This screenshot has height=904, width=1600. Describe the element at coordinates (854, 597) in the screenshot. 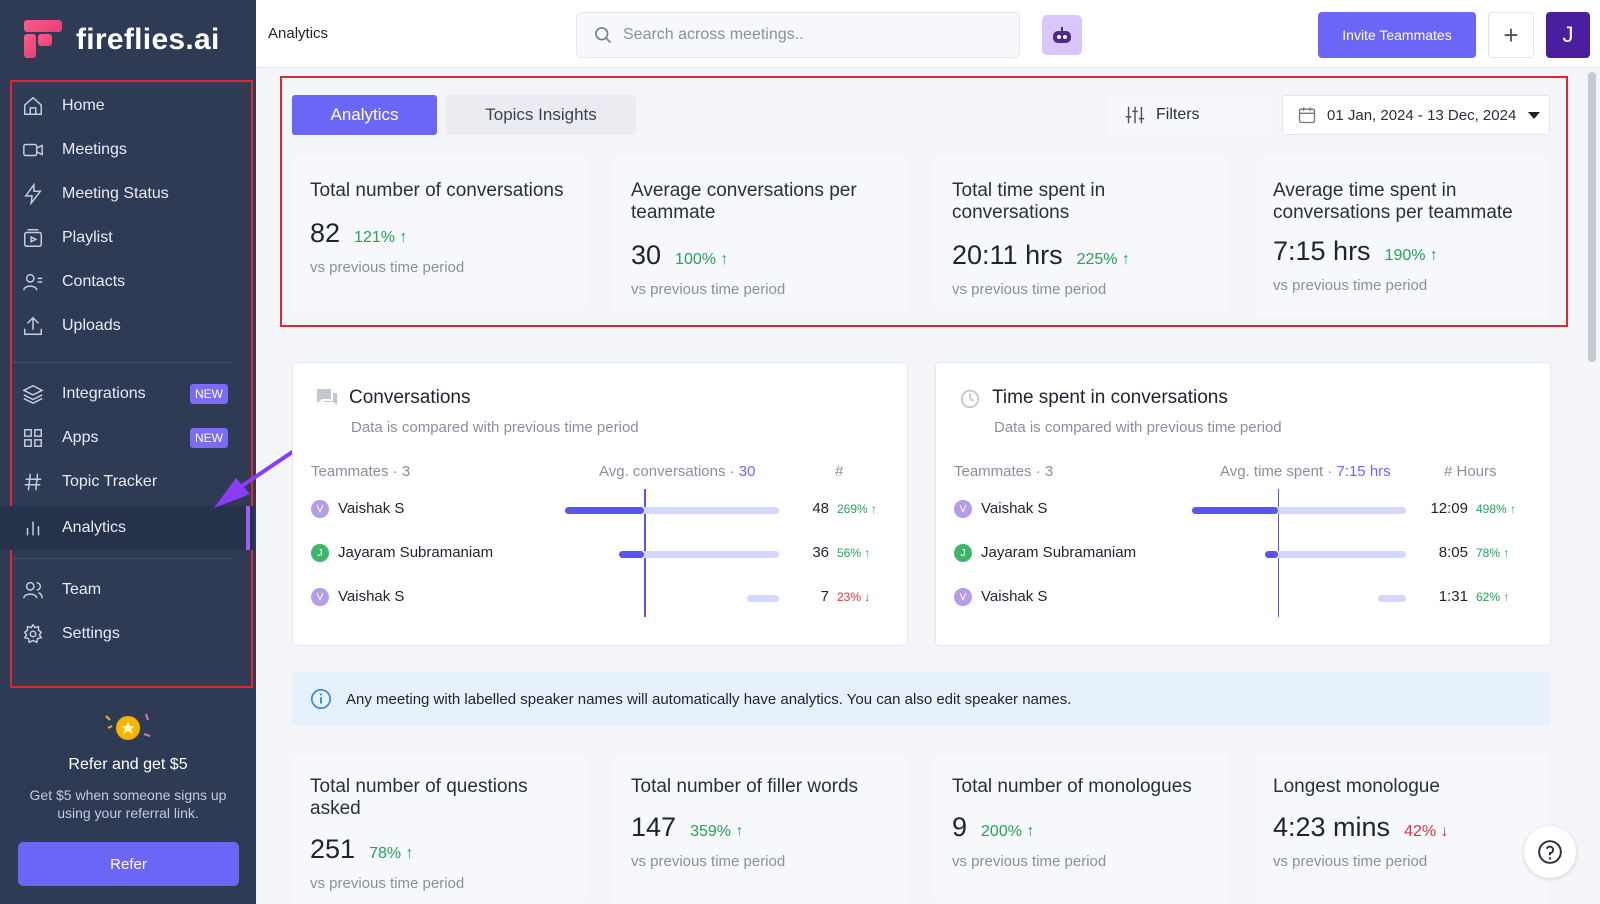

I see `teammate-delta: 23% ↓` at that location.